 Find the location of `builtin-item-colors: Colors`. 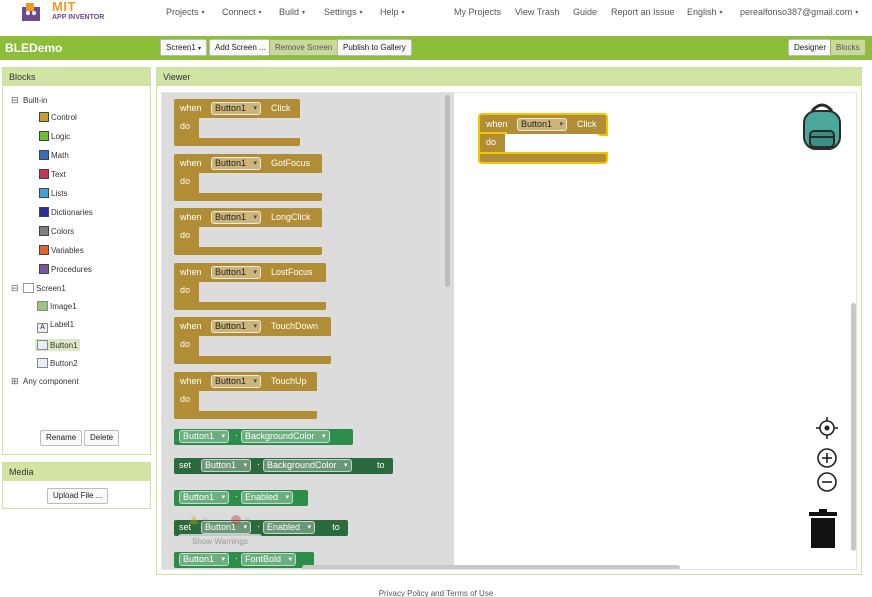

builtin-item-colors: Colors is located at coordinates (56, 231).